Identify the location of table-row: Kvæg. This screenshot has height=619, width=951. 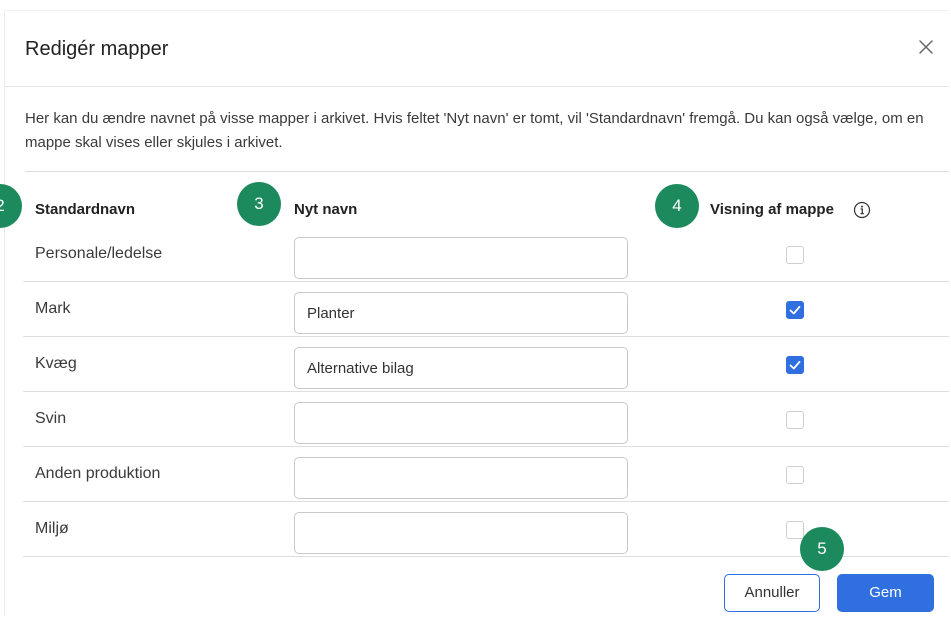
(486, 364).